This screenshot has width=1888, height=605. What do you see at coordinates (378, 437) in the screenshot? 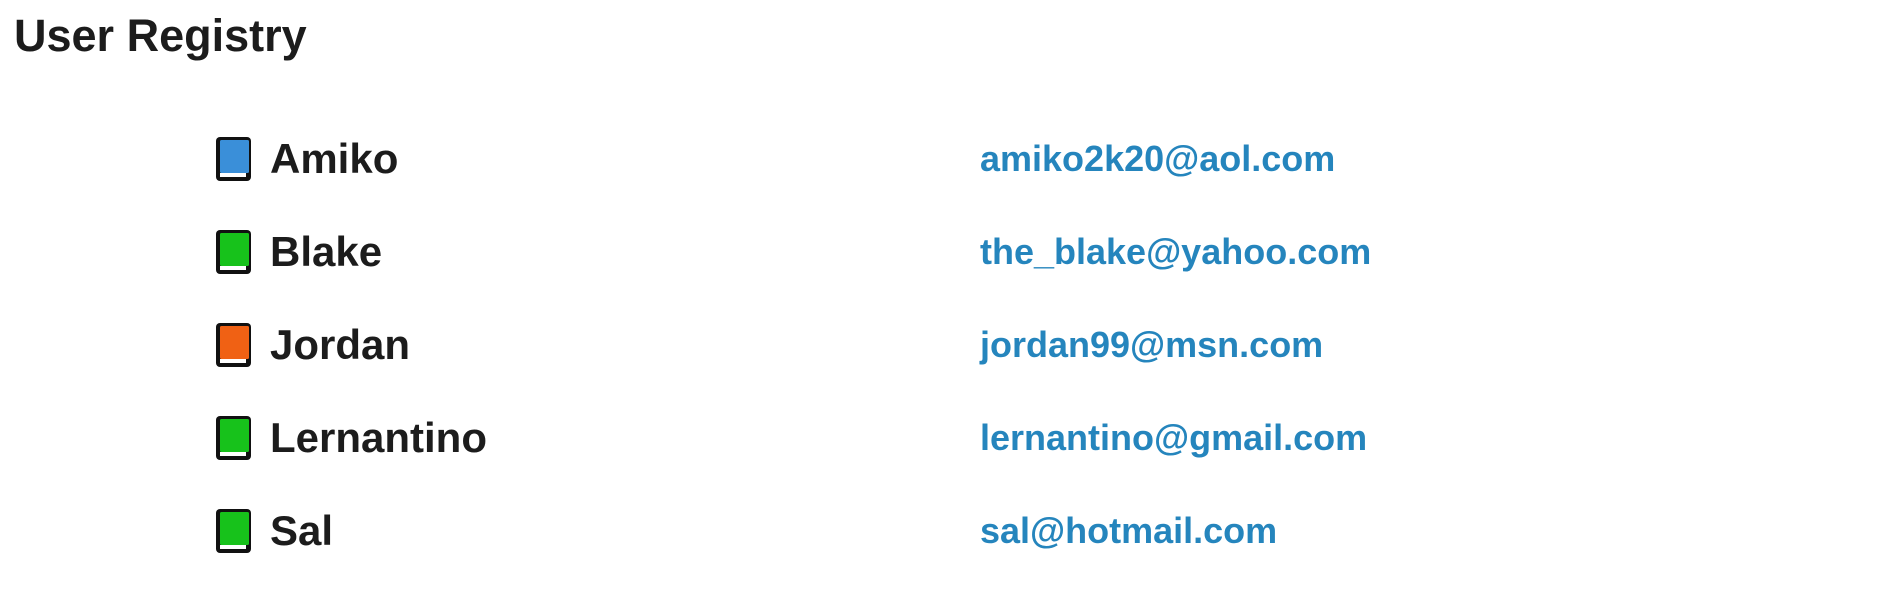
I see `user-name: Lernantino` at bounding box center [378, 437].